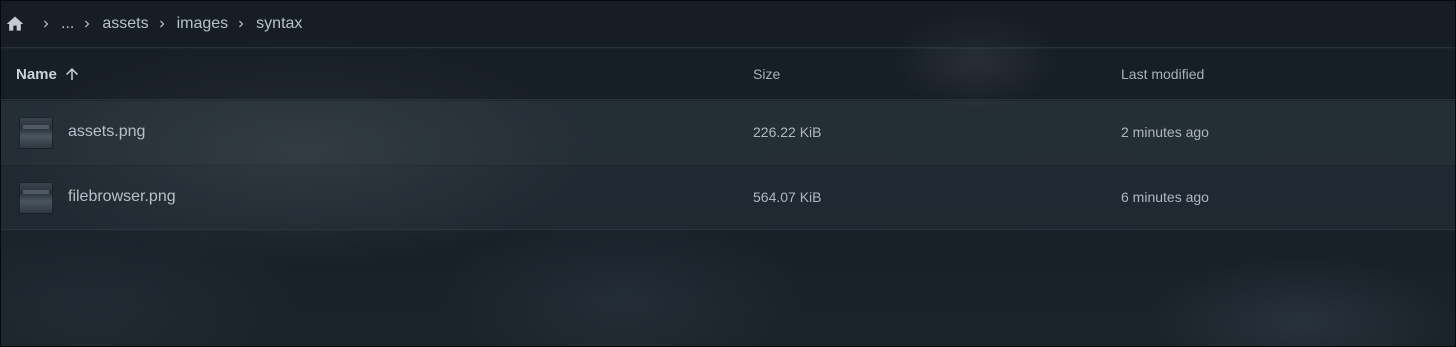  Describe the element at coordinates (36, 74) in the screenshot. I see `column-header-name-label: Name` at that location.